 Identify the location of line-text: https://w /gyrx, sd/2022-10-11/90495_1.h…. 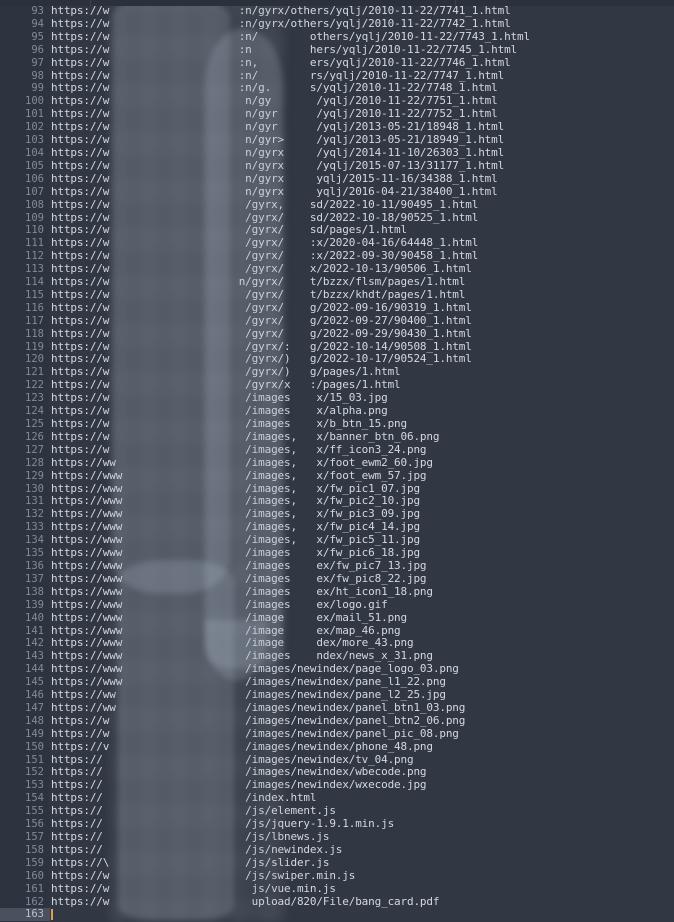
(264, 205).